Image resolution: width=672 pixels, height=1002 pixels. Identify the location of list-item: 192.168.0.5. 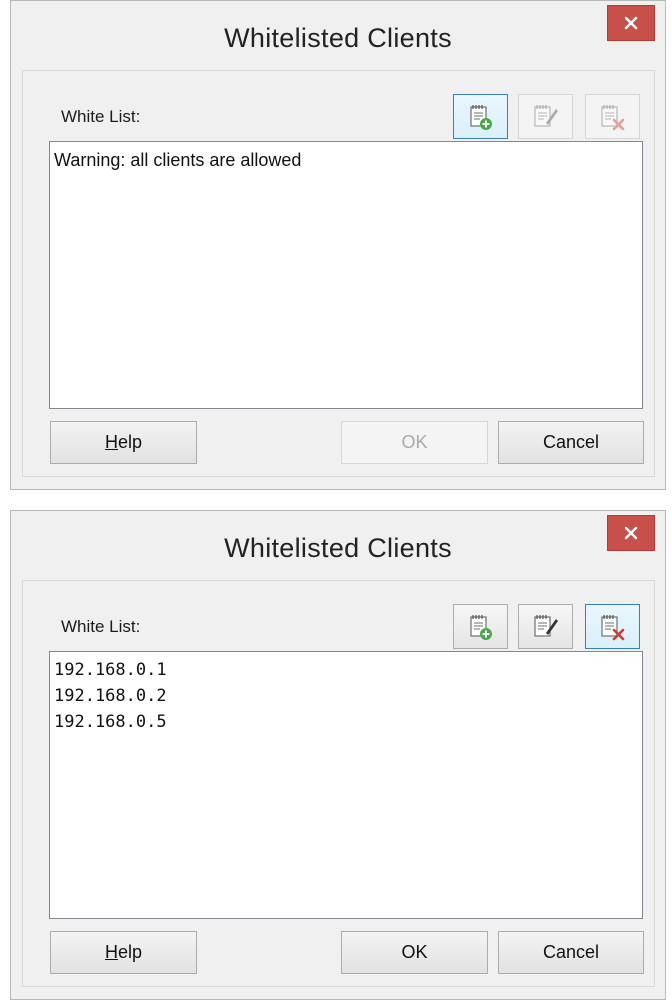
(346, 722).